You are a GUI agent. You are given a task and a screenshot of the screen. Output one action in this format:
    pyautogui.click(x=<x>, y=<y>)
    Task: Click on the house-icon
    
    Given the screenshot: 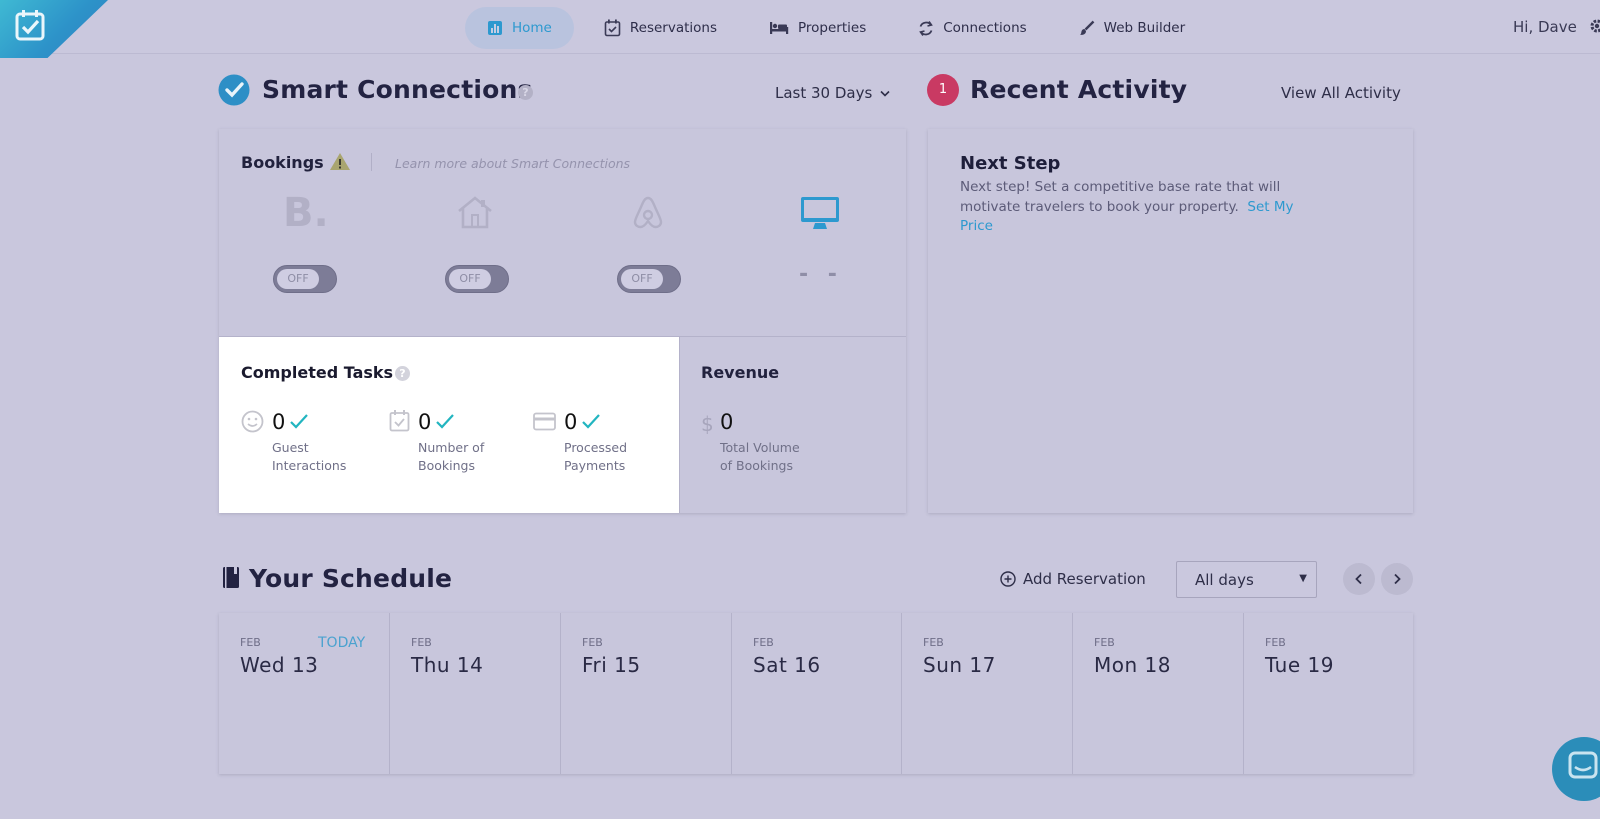 What is the action you would take?
    pyautogui.click(x=475, y=212)
    